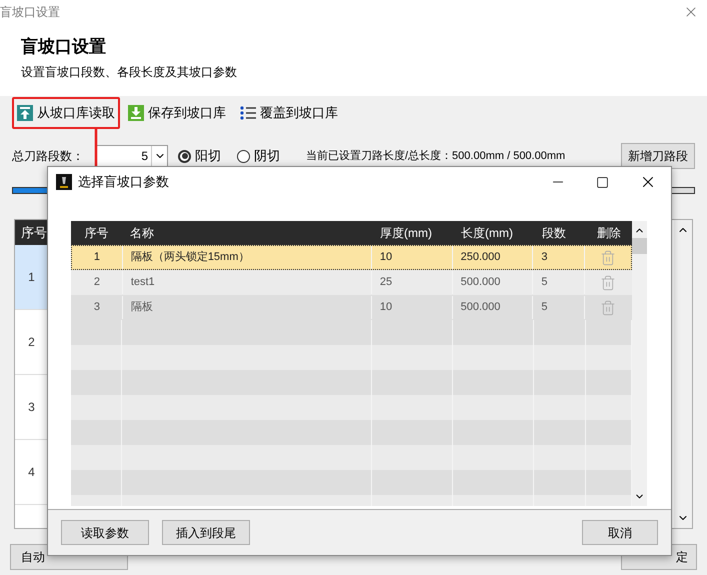 This screenshot has width=707, height=575. Describe the element at coordinates (30, 12) in the screenshot. I see `window-title: 盲坡口设置` at that location.